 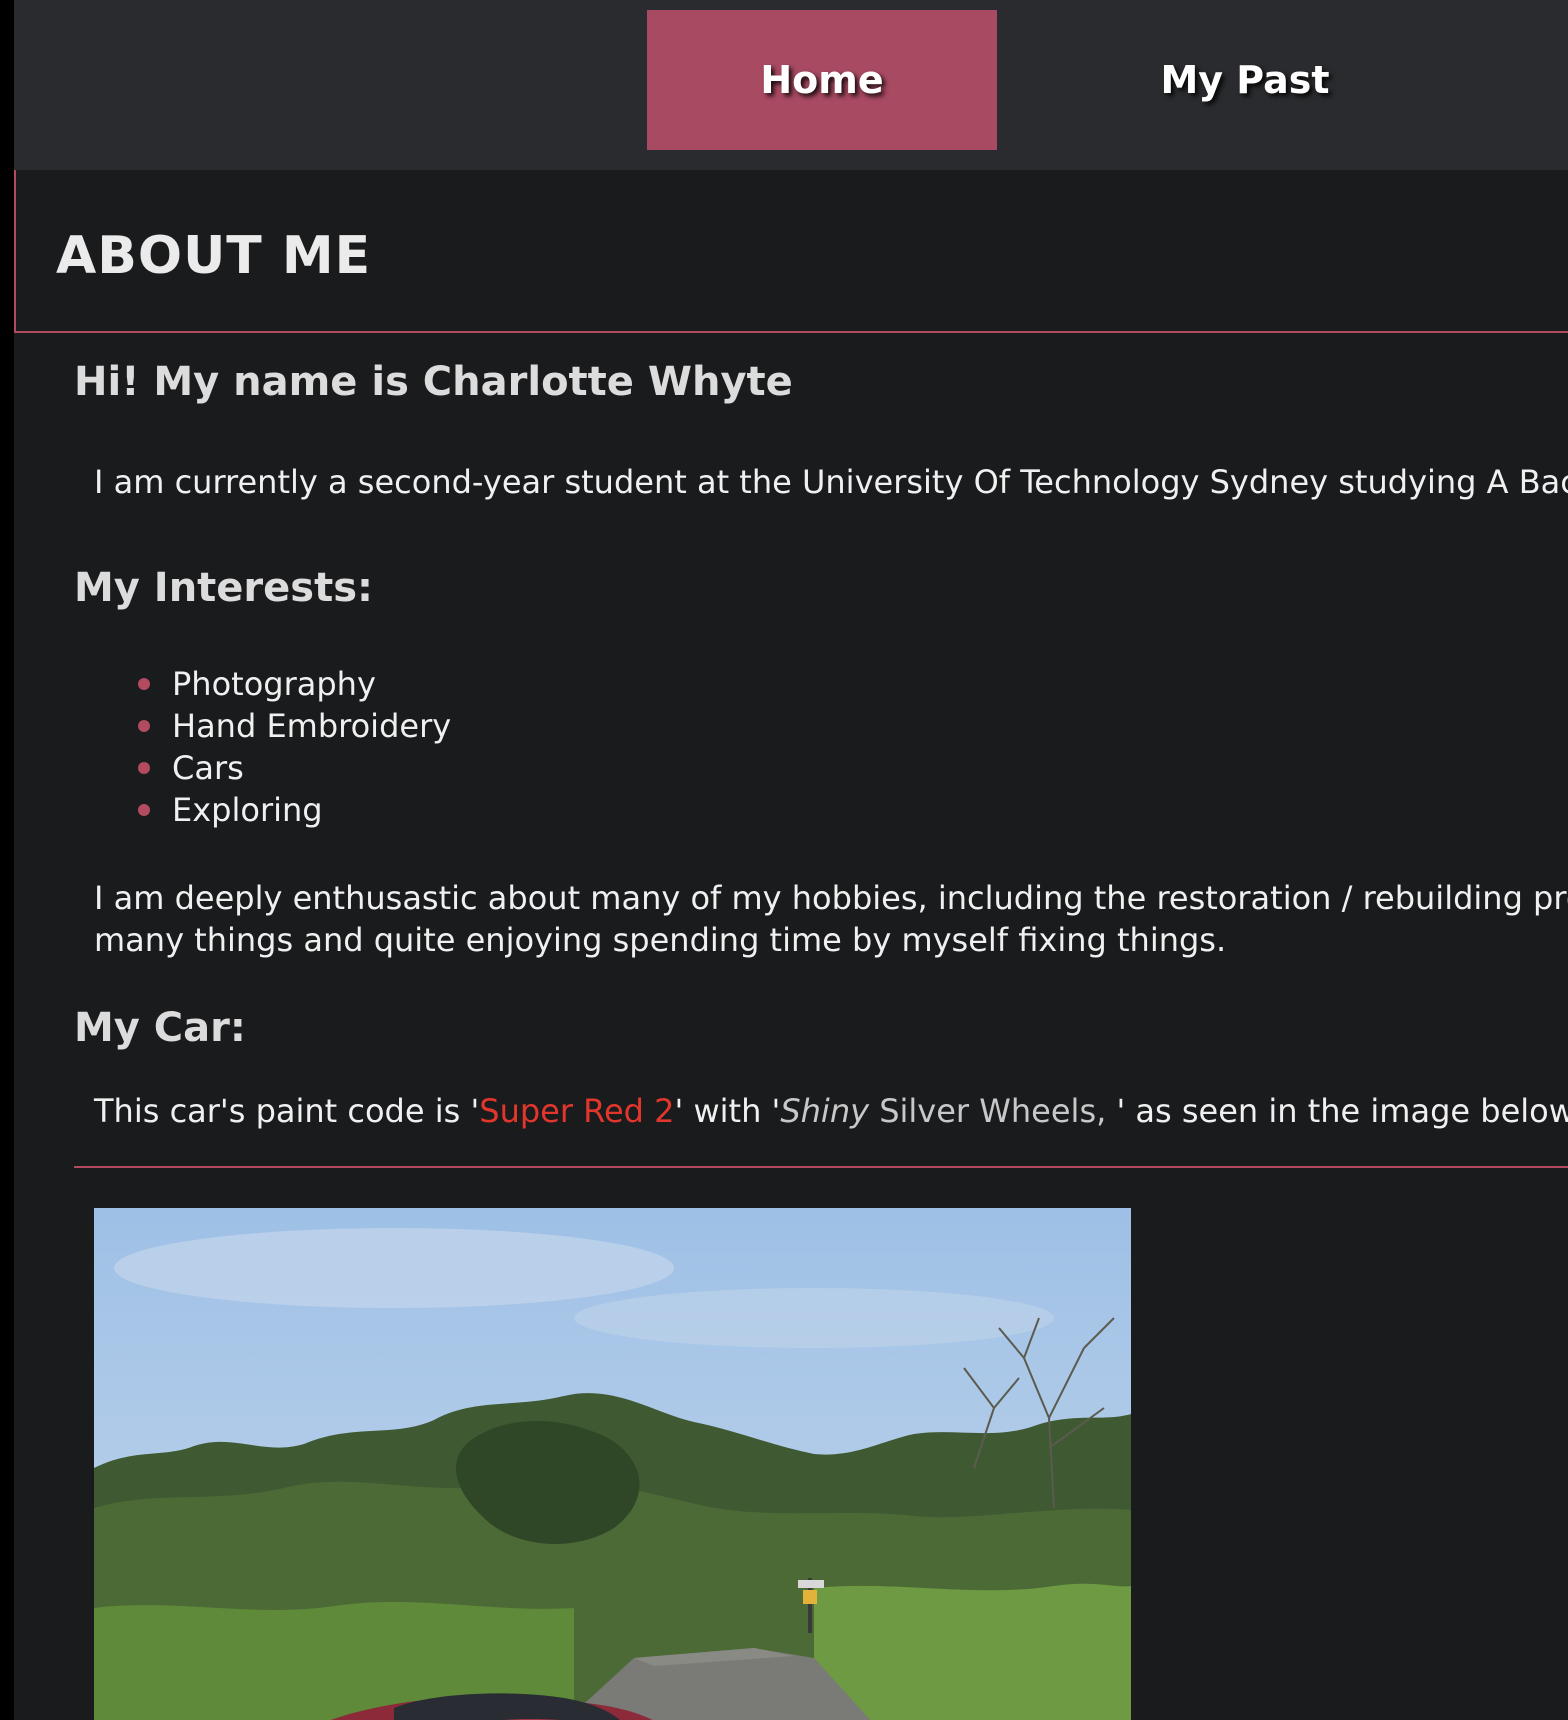 I want to click on wheels-text: Shiny Silver Wheels,, so click(x=948, y=1111).